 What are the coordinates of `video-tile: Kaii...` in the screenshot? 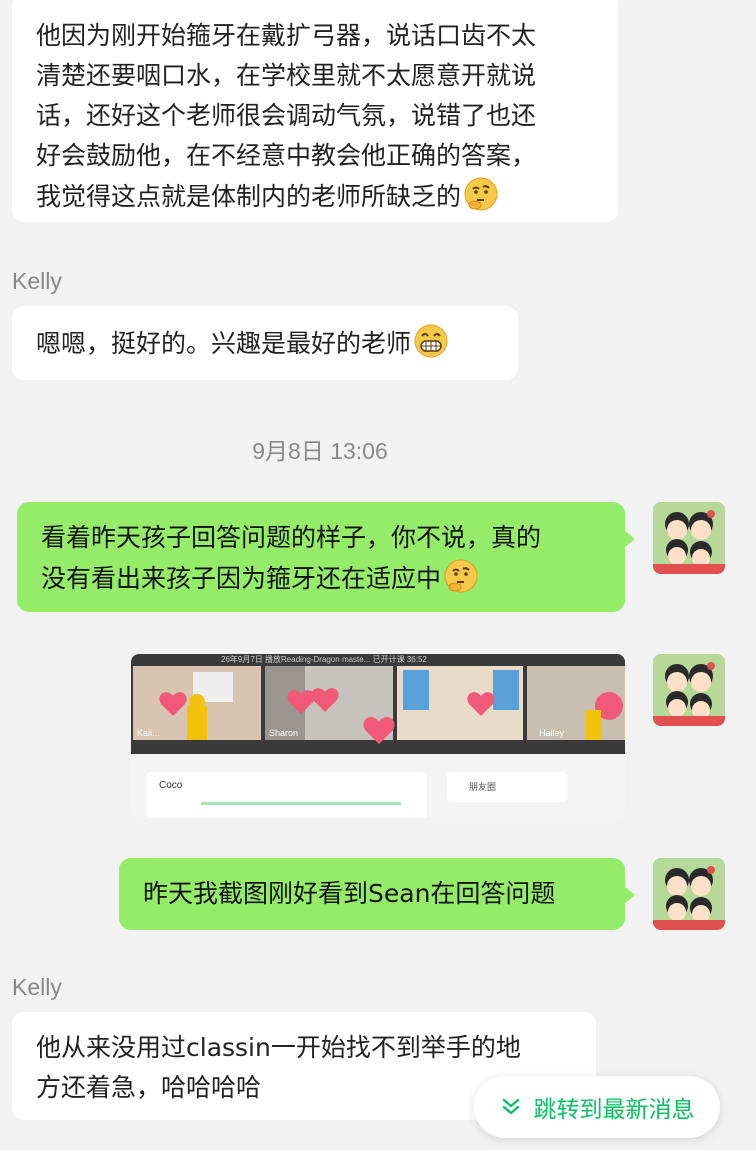 It's located at (197, 703).